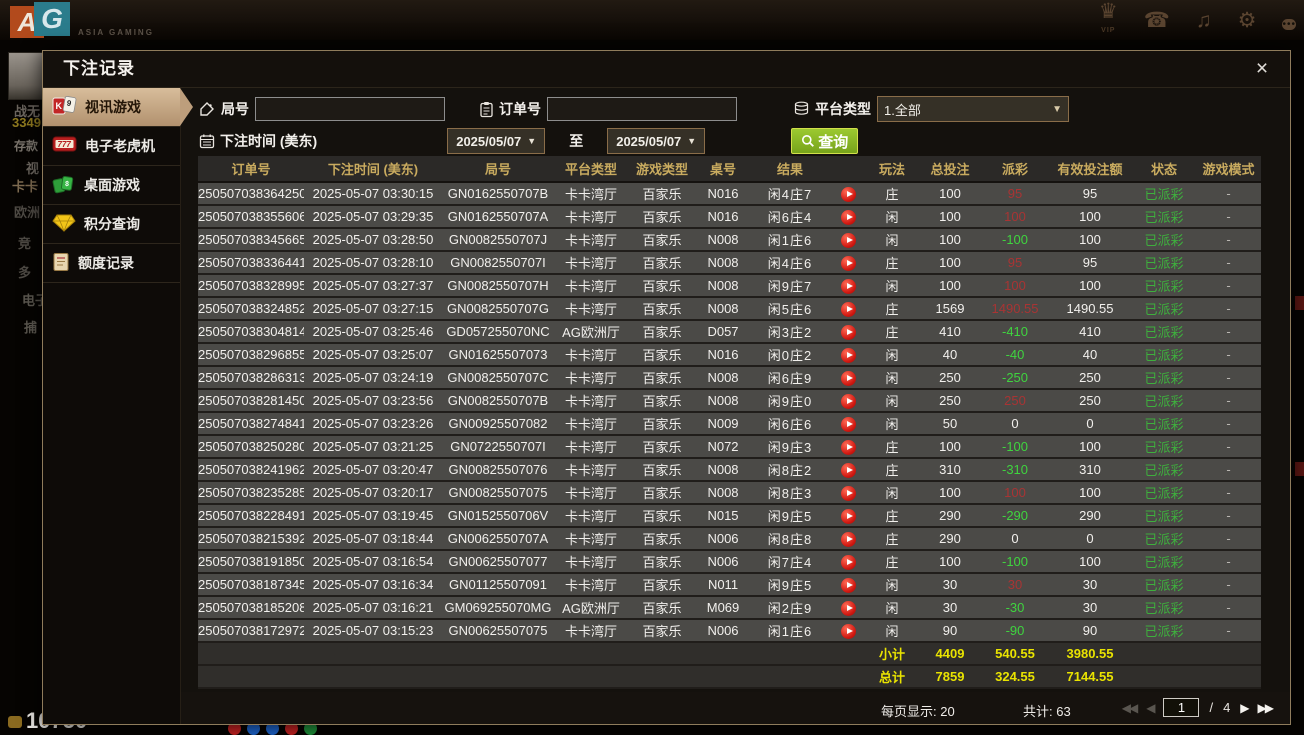 Image resolution: width=1304 pixels, height=735 pixels. What do you see at coordinates (1150, 708) in the screenshot?
I see `prev-page-icon: ◀` at bounding box center [1150, 708].